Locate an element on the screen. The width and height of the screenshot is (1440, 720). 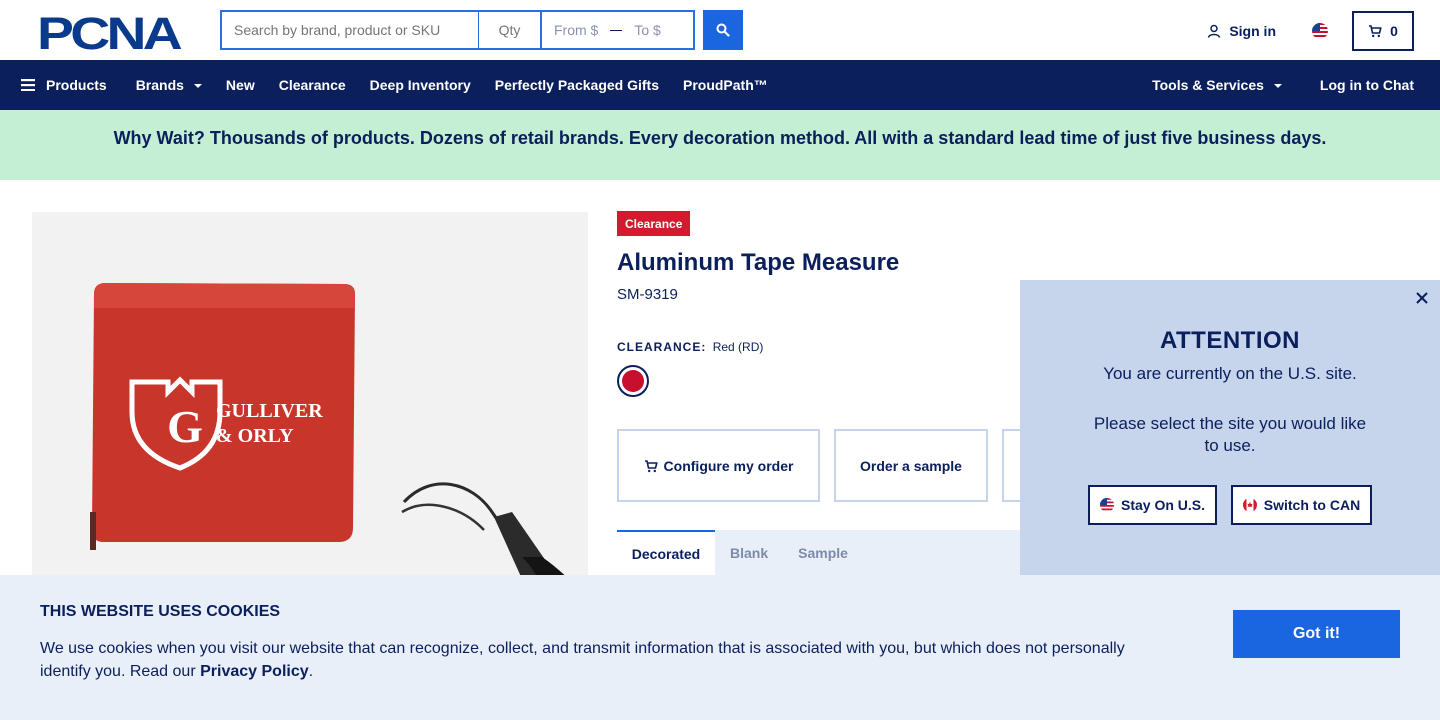
pcna-logo: PCNA is located at coordinates (111, 31).